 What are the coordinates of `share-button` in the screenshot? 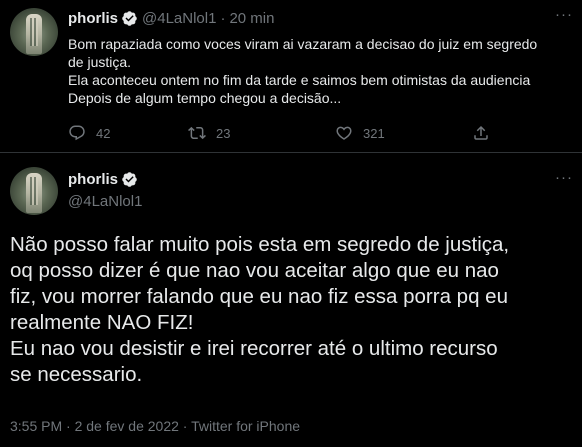 It's located at (486, 133).